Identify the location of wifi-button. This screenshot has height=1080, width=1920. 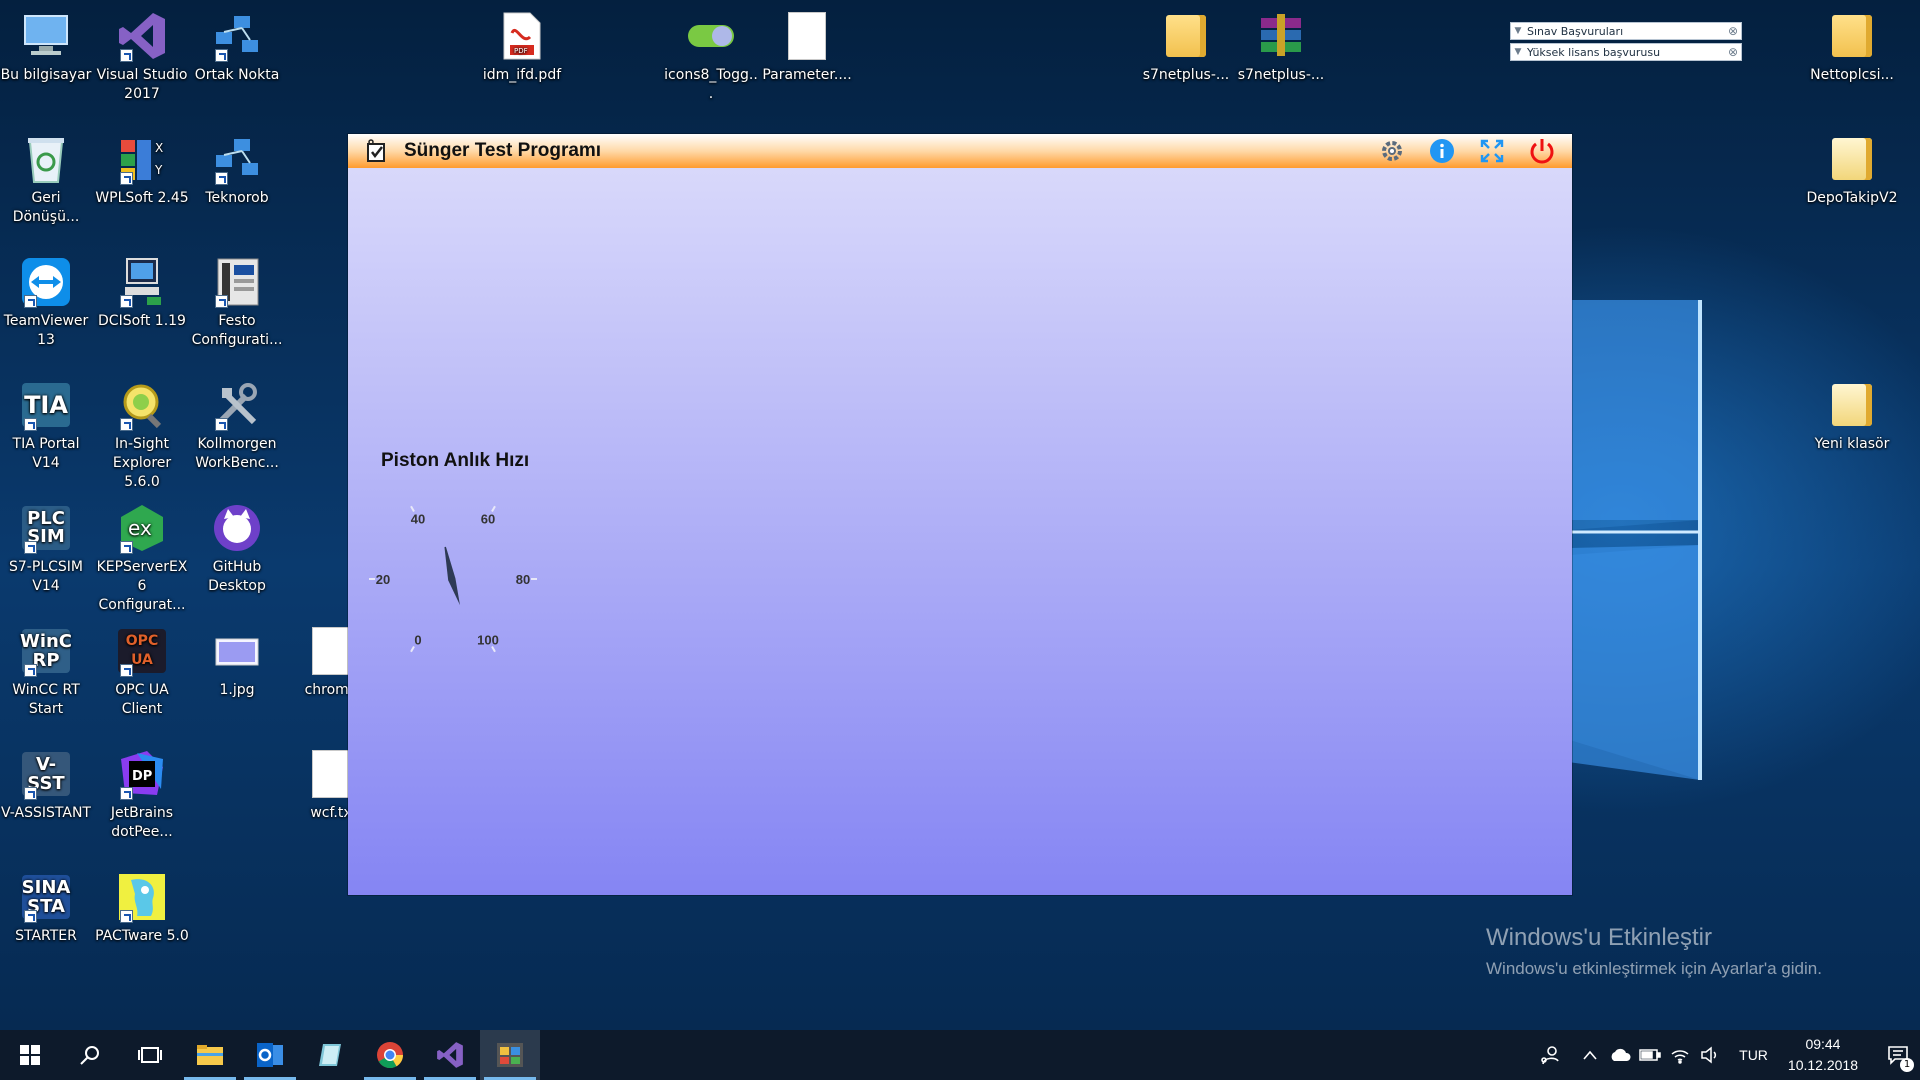
(1680, 1055).